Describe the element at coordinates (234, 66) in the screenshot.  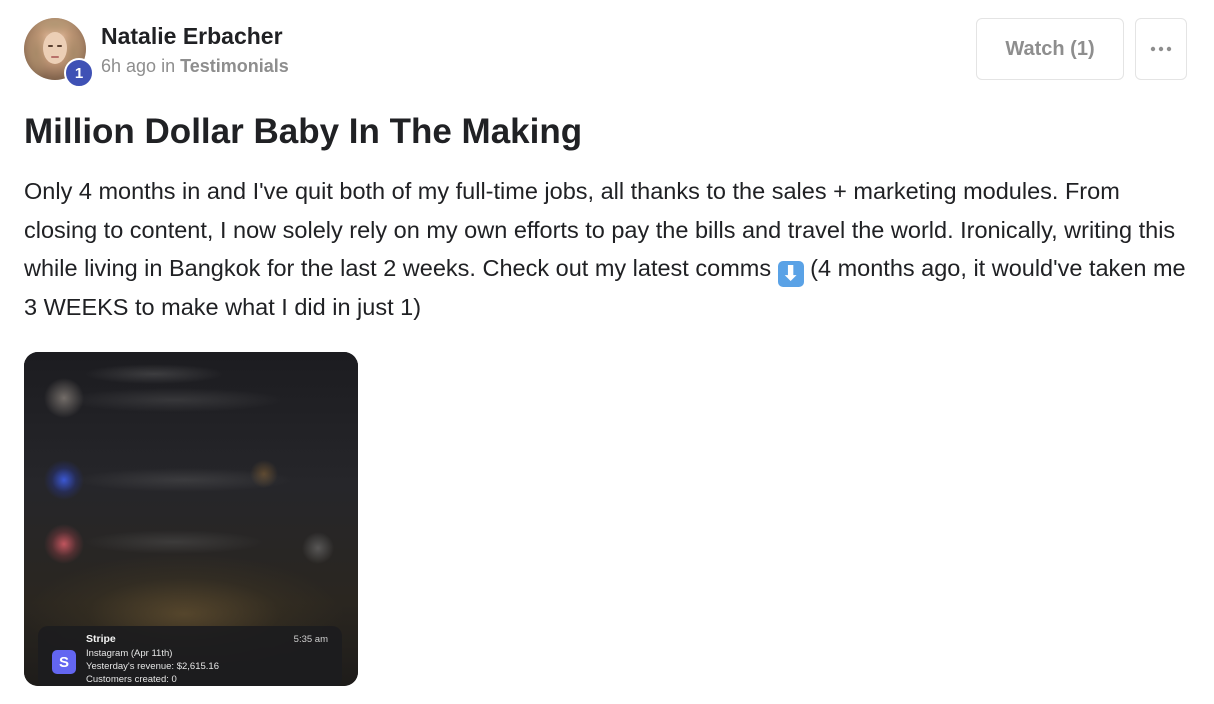
I see `category-link: Testimonials` at that location.